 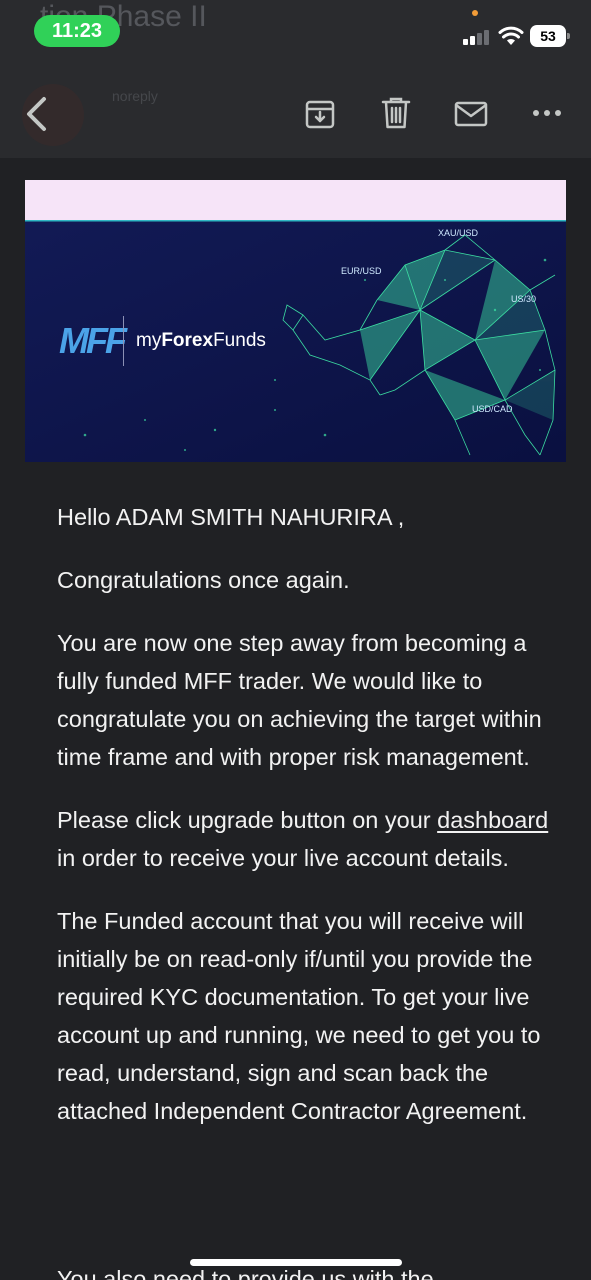 What do you see at coordinates (77, 31) in the screenshot?
I see `status-time: 11:23` at bounding box center [77, 31].